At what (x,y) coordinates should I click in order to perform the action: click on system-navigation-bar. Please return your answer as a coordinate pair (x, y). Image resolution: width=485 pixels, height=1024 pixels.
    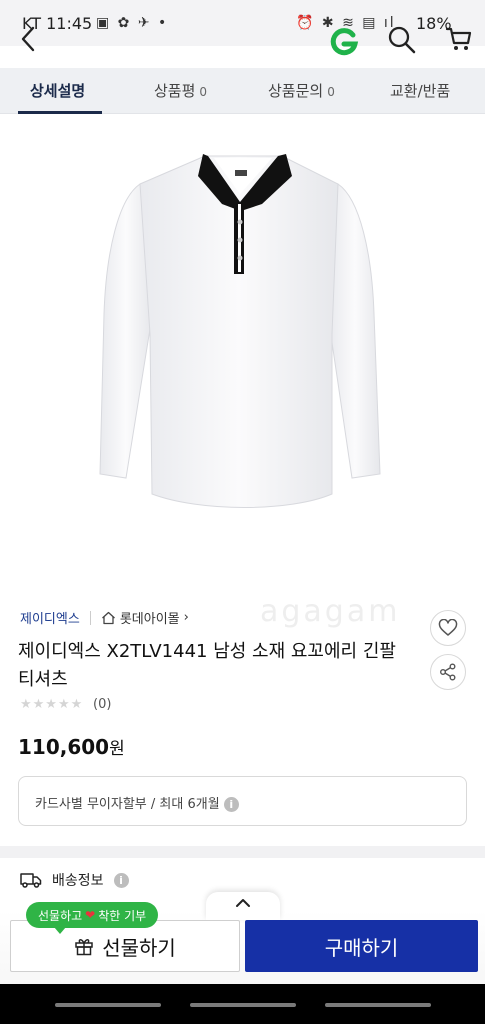
    Looking at the image, I should click on (242, 1004).